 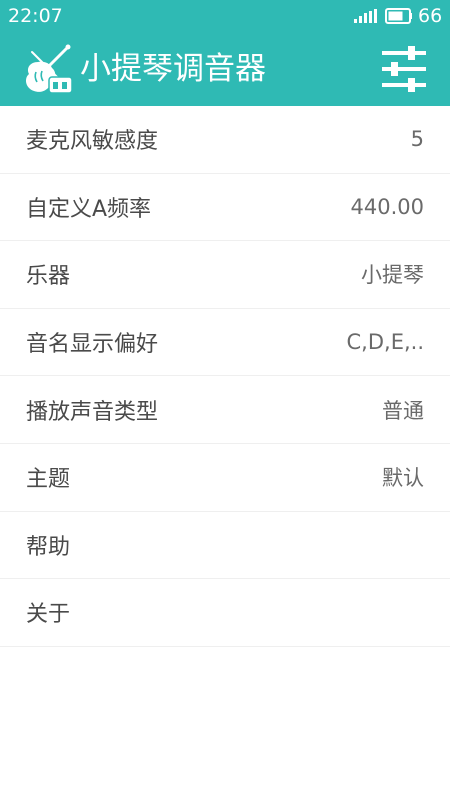 I want to click on setting-label: 播放声音类型, so click(x=92, y=412).